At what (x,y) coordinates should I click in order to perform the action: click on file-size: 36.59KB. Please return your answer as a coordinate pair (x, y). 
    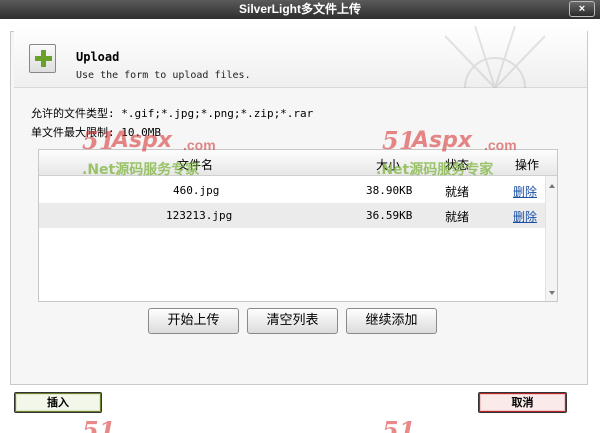
    Looking at the image, I should click on (389, 215).